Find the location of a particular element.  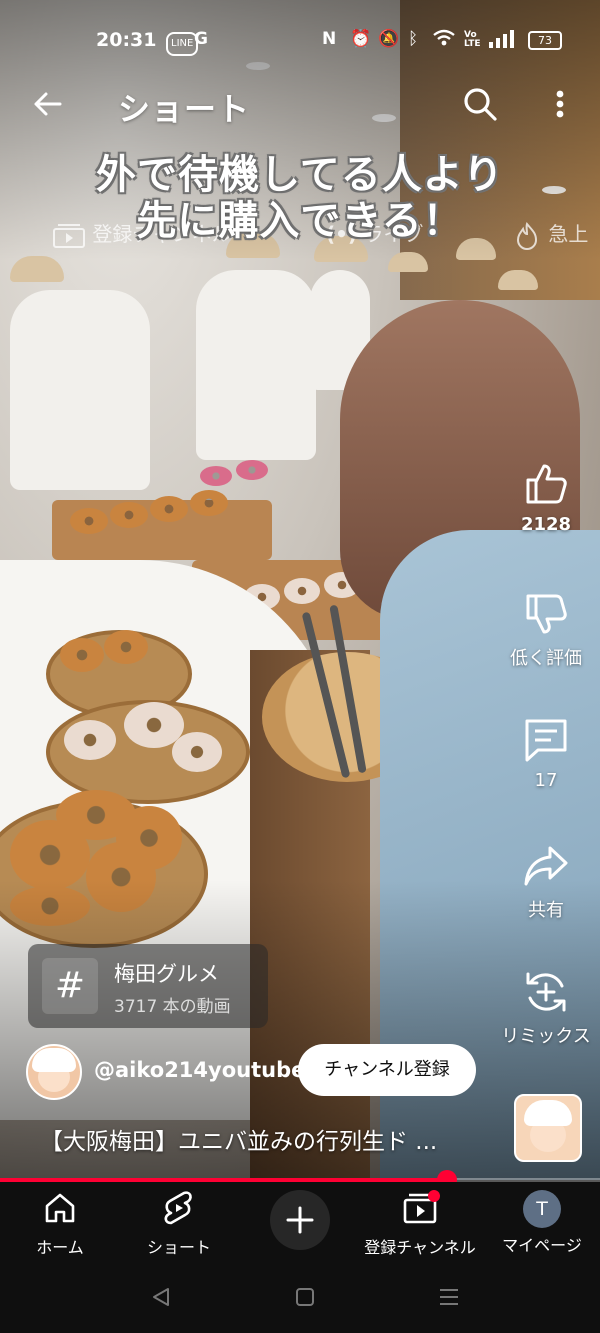

share-button: 共有 is located at coordinates (546, 882).